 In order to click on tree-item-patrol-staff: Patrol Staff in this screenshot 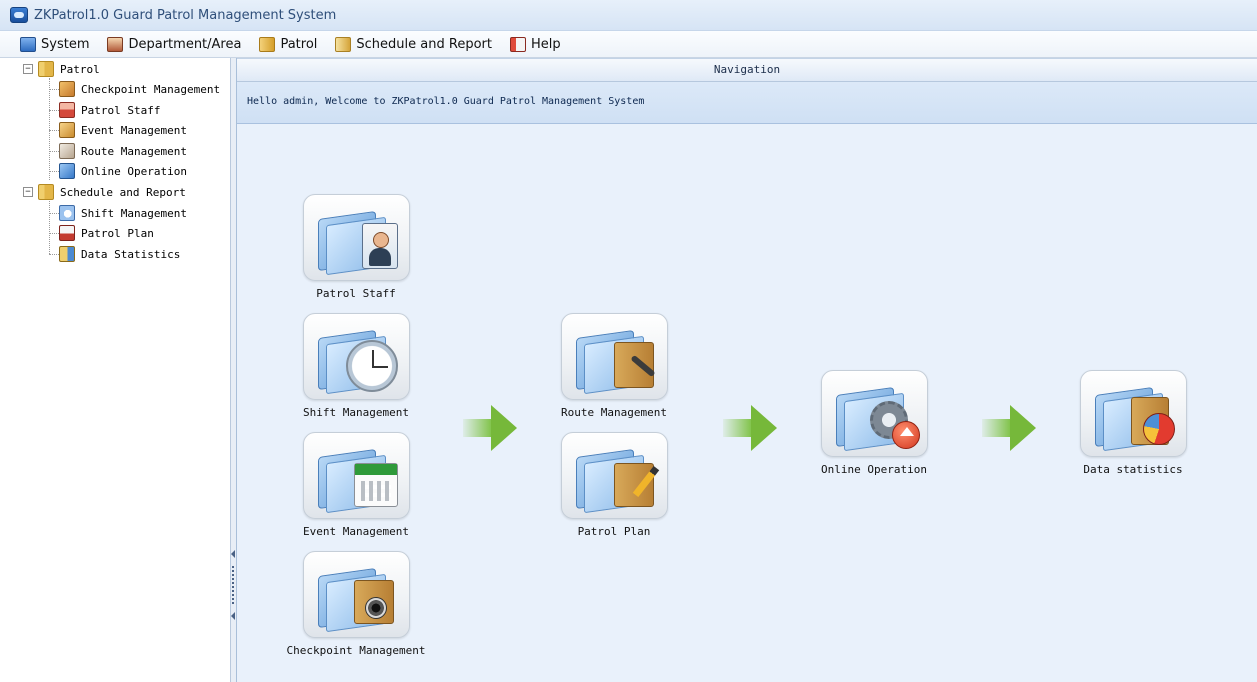, I will do `click(109, 110)`.